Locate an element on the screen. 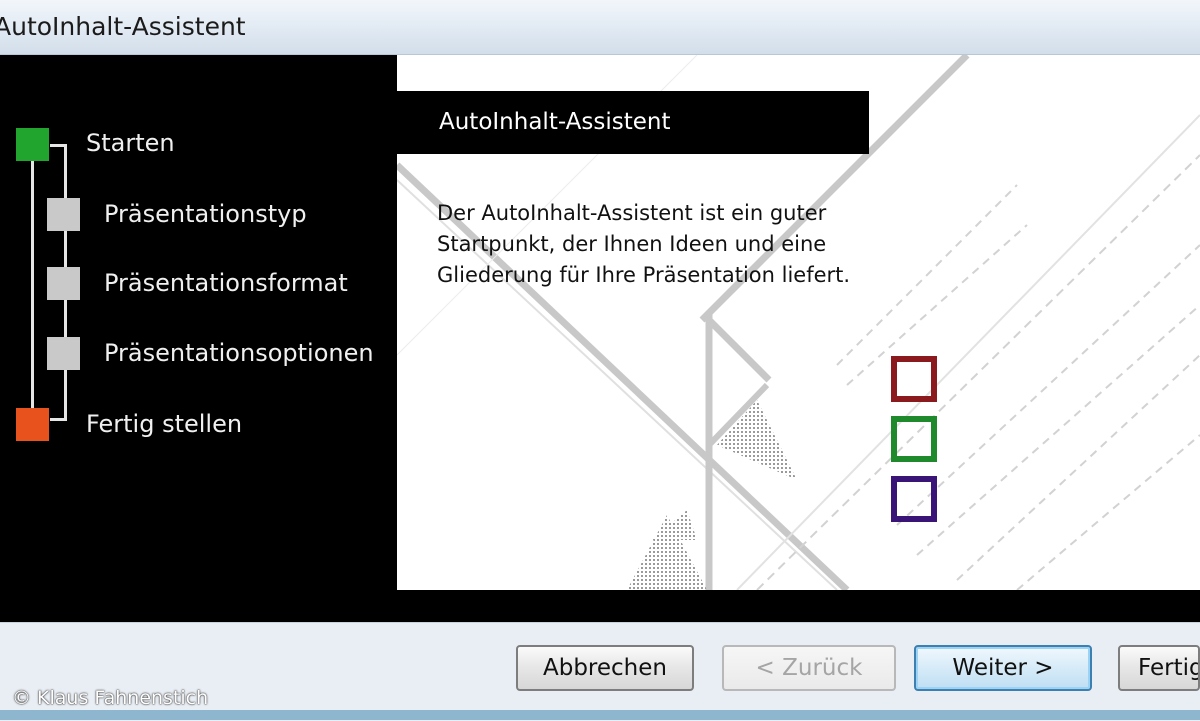  step-format-indicator is located at coordinates (63, 283).